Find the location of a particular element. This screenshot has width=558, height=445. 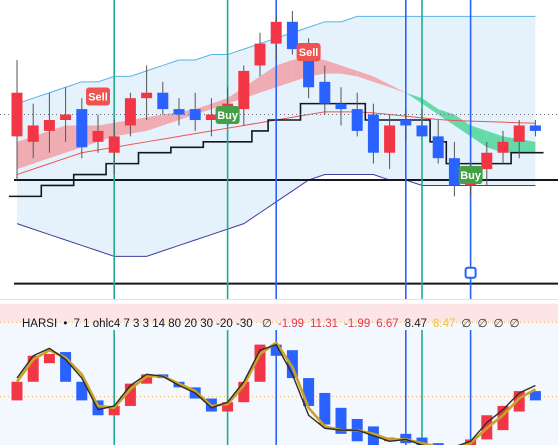

indicator-value-1: -1.99 is located at coordinates (291, 324).